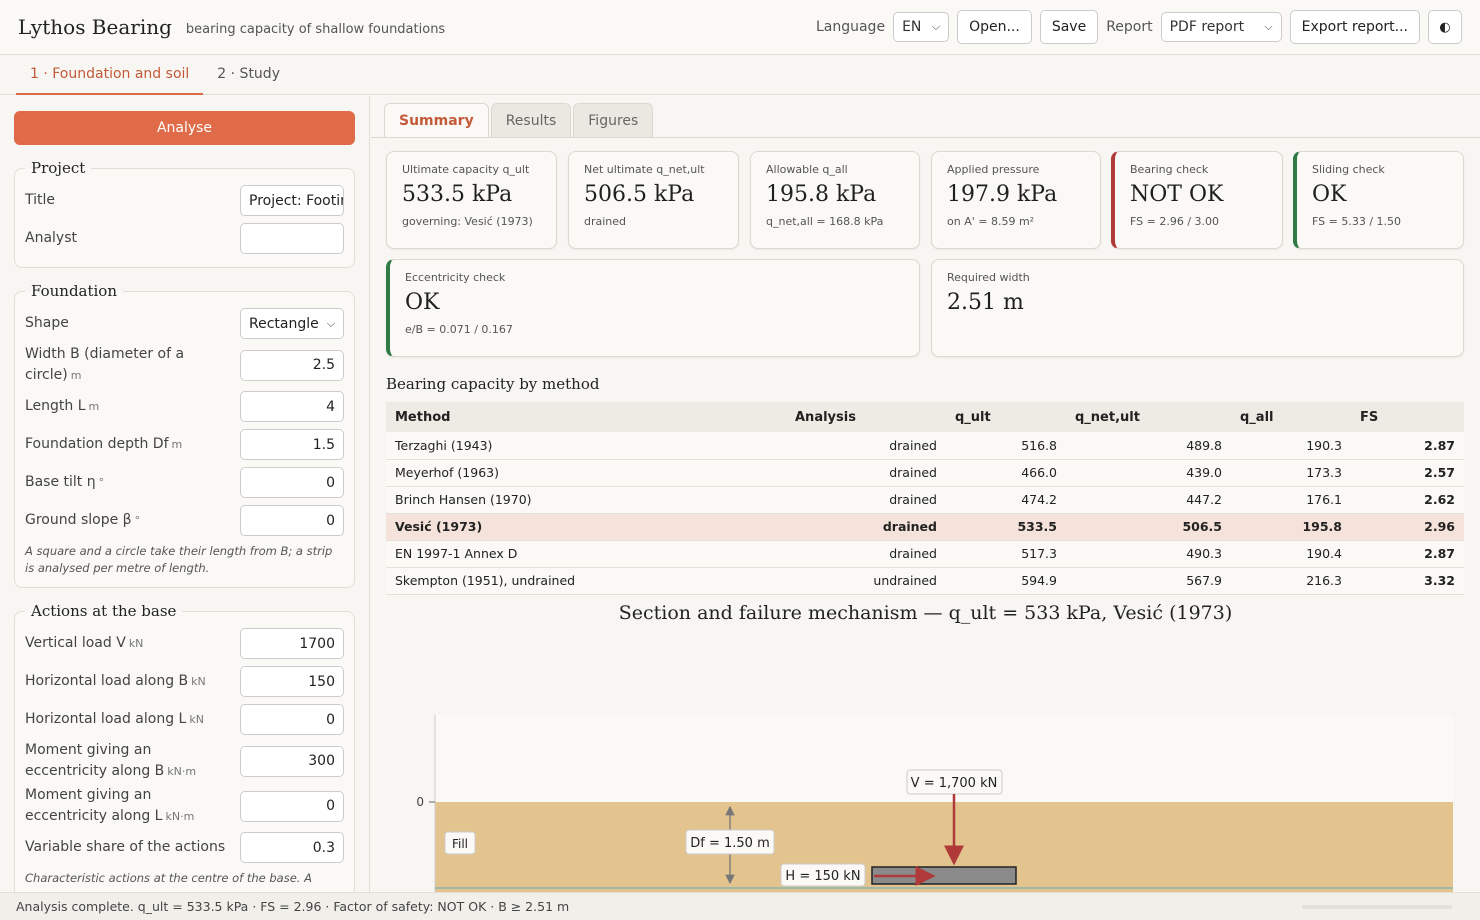 Image resolution: width=1480 pixels, height=920 pixels. What do you see at coordinates (586, 446) in the screenshot?
I see `method-cell: Terzaghi (1943)` at bounding box center [586, 446].